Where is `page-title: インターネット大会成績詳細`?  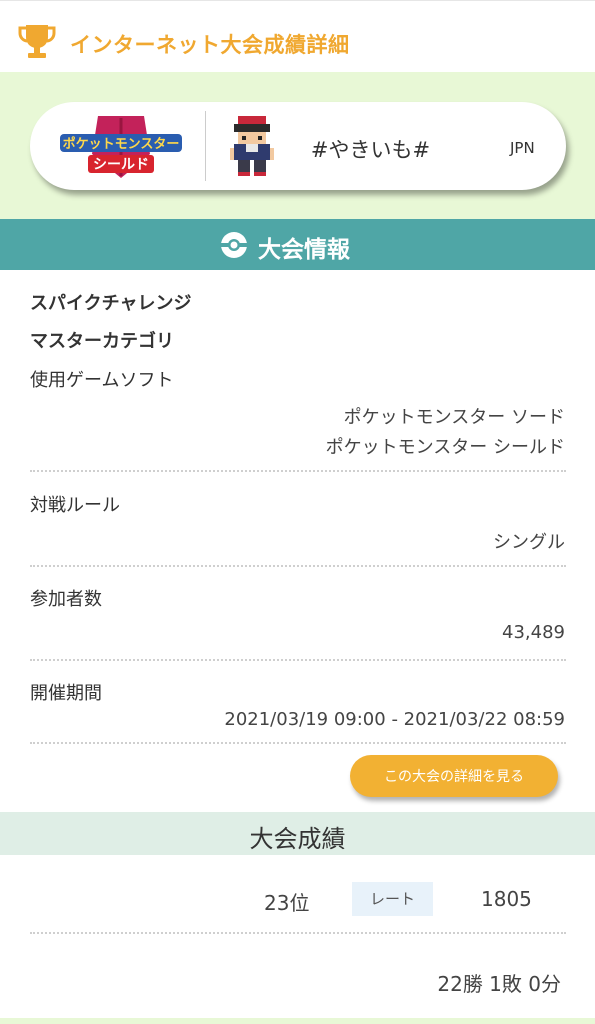 page-title: インターネット大会成績詳細 is located at coordinates (210, 45).